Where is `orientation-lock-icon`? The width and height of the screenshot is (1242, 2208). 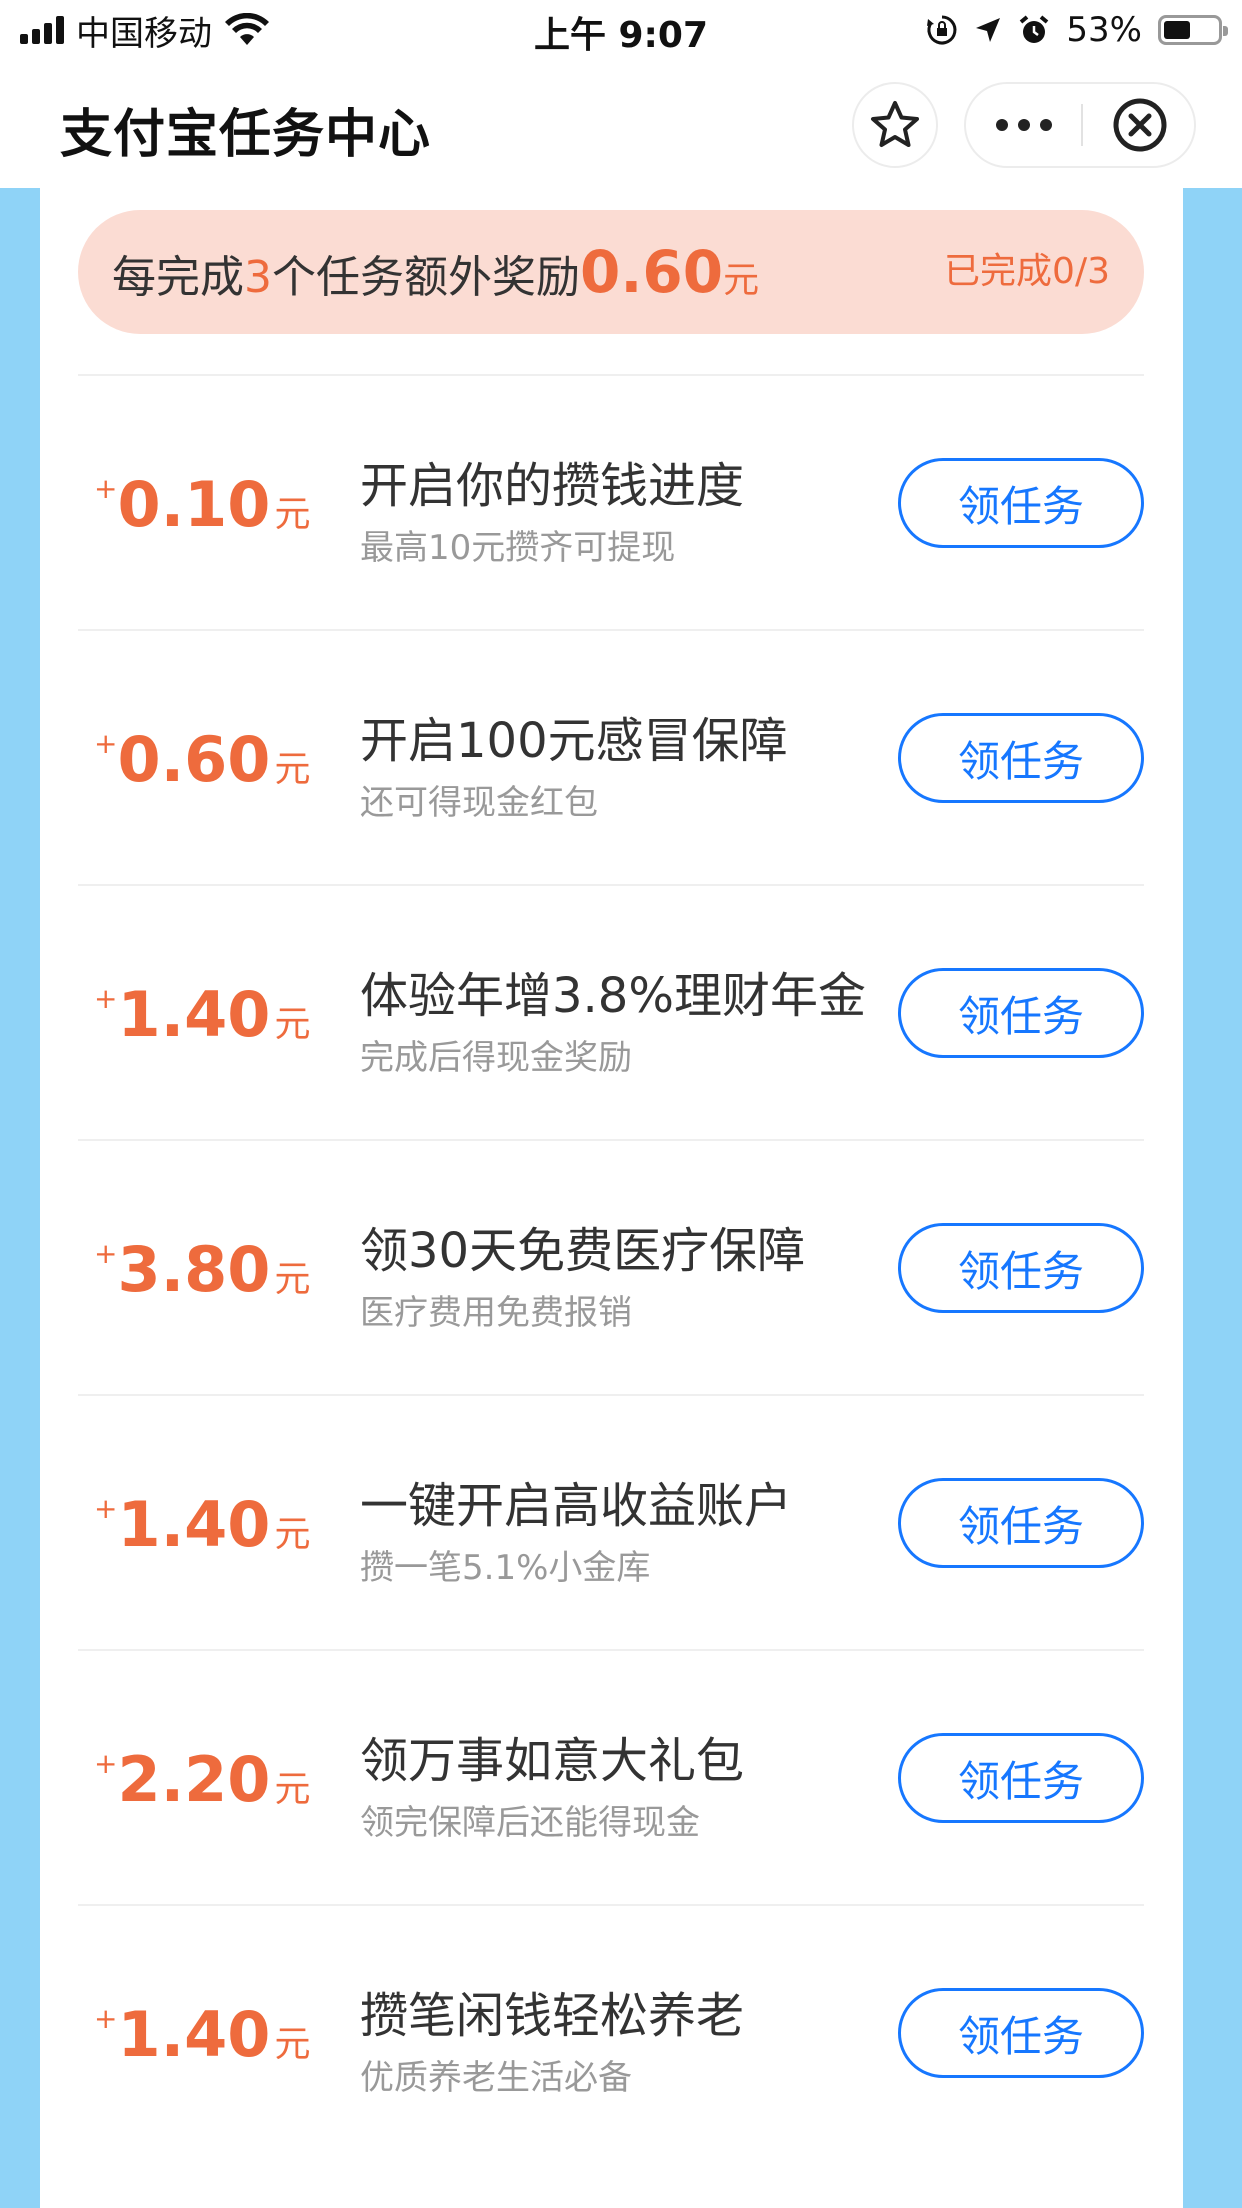 orientation-lock-icon is located at coordinates (942, 30).